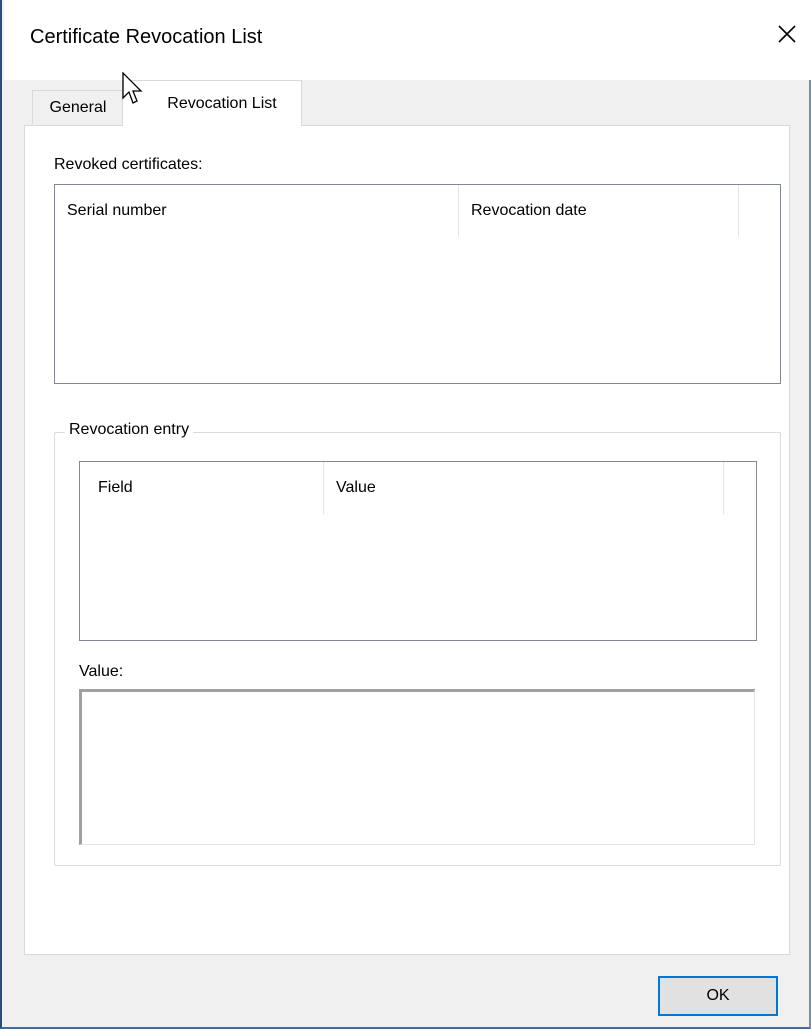 Image resolution: width=811 pixels, height=1029 pixels. I want to click on column-header-revocation-date-label: Revocation date, so click(529, 210).